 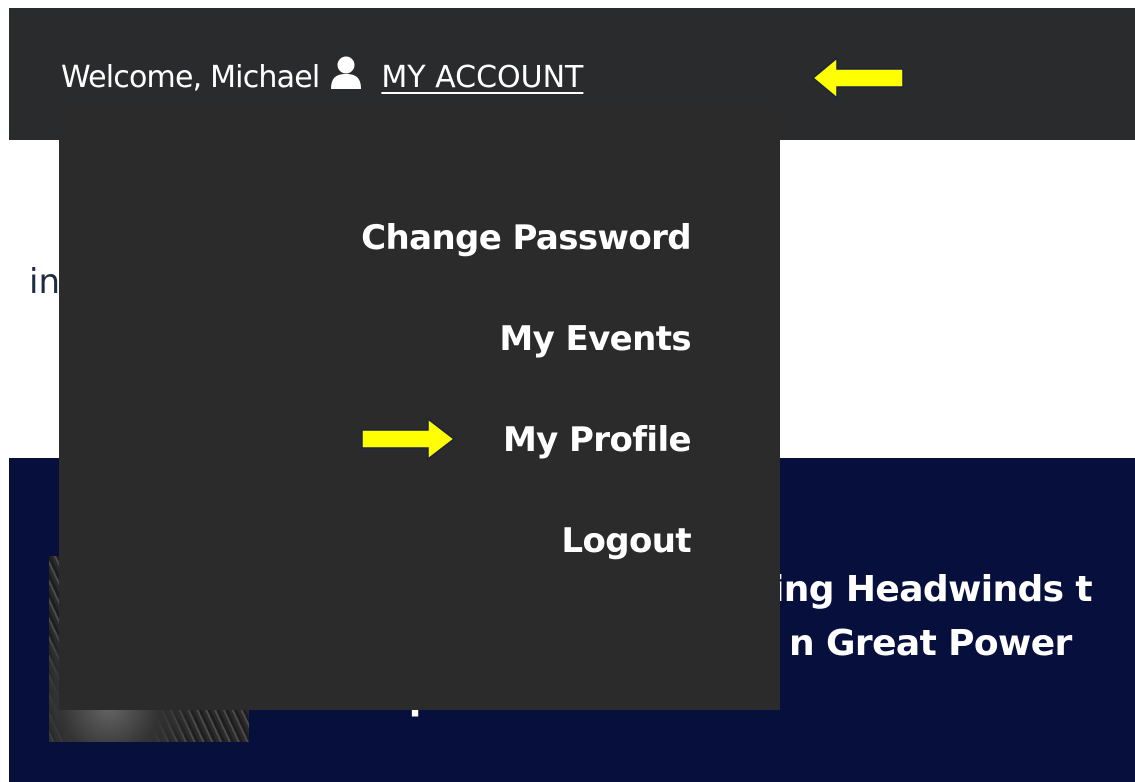 What do you see at coordinates (190, 77) in the screenshot?
I see `welcome-message: Welcome, Michael` at bounding box center [190, 77].